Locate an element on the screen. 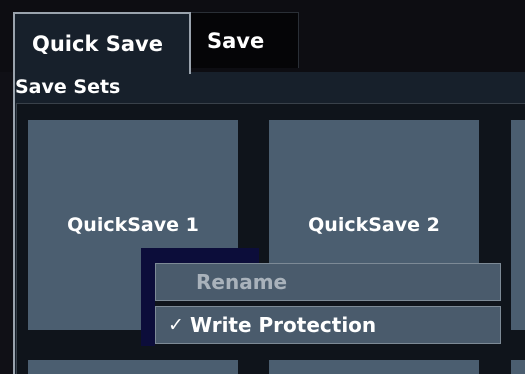 The image size is (525, 374). save-set-tile-2-label: QuickSave 2 is located at coordinates (374, 225).